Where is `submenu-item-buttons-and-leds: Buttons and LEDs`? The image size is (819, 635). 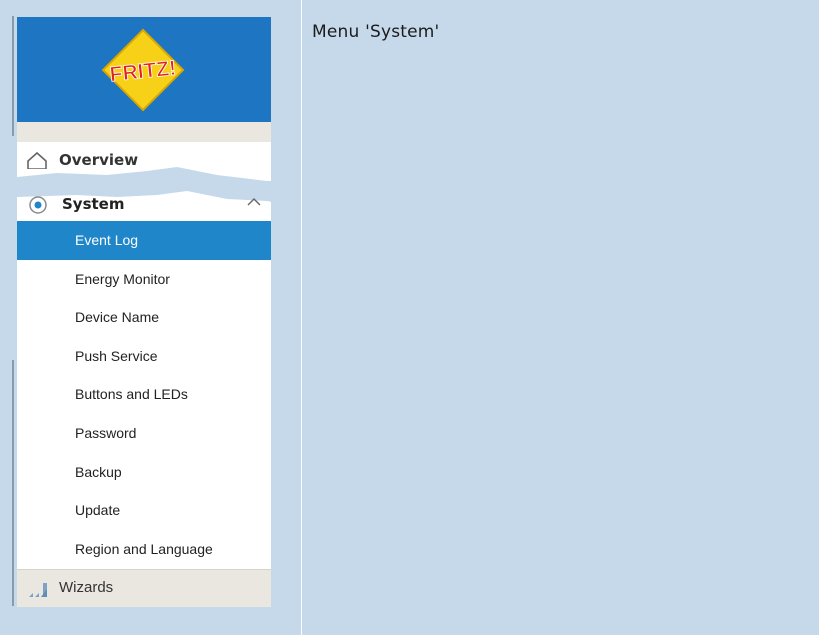
submenu-item-buttons-and-leds: Buttons and LEDs is located at coordinates (144, 394).